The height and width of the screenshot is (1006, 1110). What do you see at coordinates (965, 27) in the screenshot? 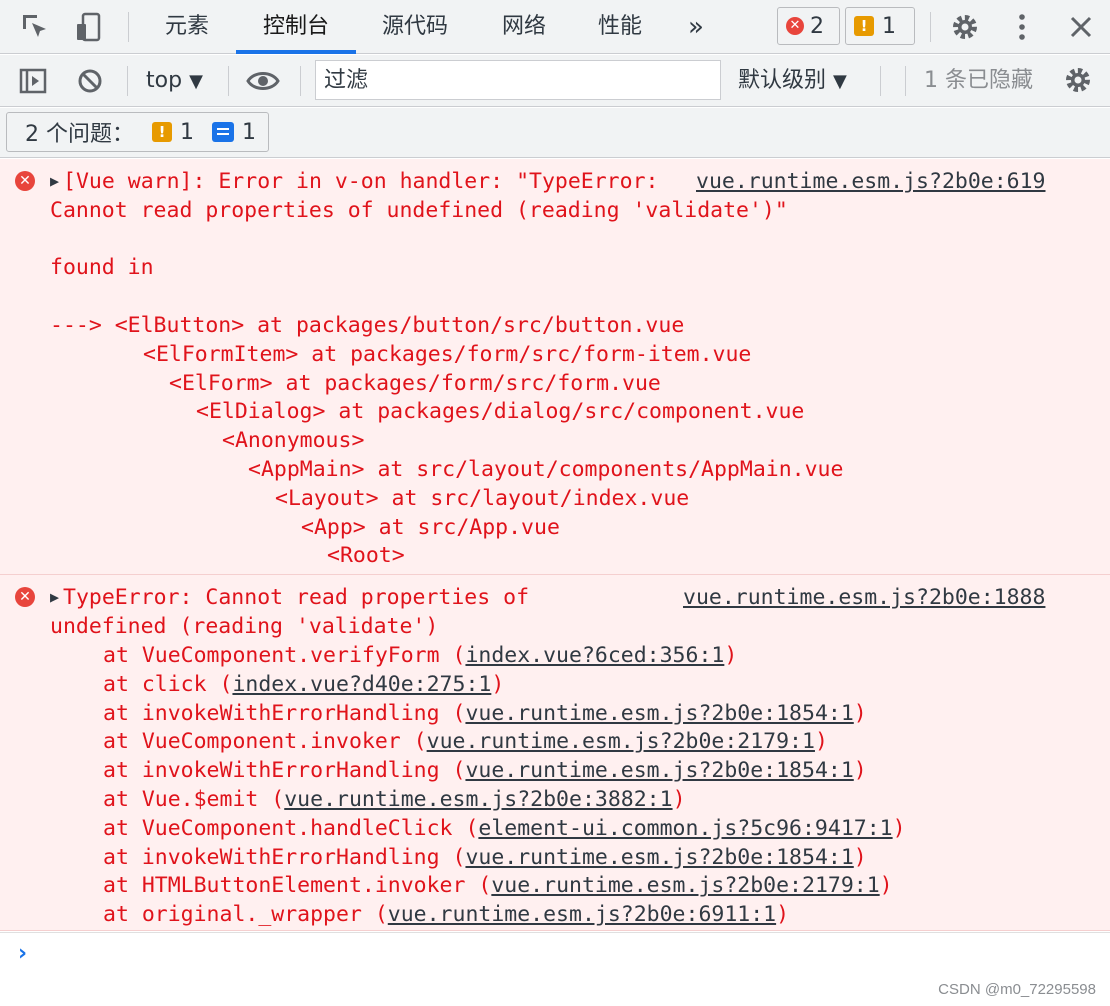
I see `settings-gear-icon` at bounding box center [965, 27].